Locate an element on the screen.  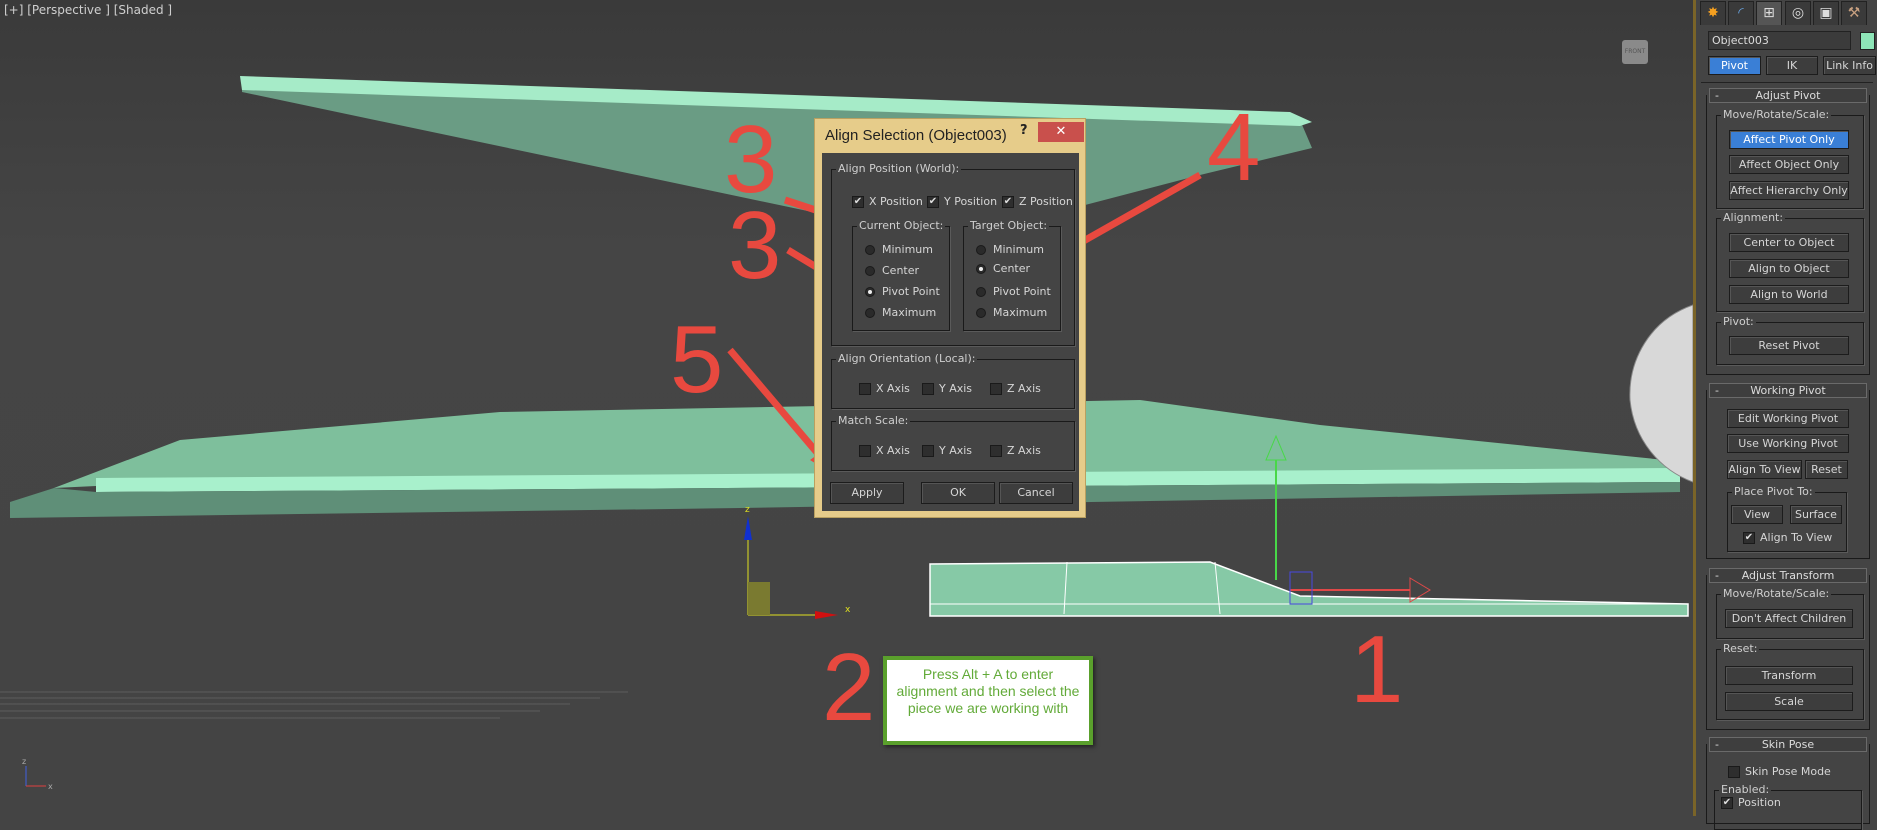
object-name-field: Object003 is located at coordinates (1779, 40).